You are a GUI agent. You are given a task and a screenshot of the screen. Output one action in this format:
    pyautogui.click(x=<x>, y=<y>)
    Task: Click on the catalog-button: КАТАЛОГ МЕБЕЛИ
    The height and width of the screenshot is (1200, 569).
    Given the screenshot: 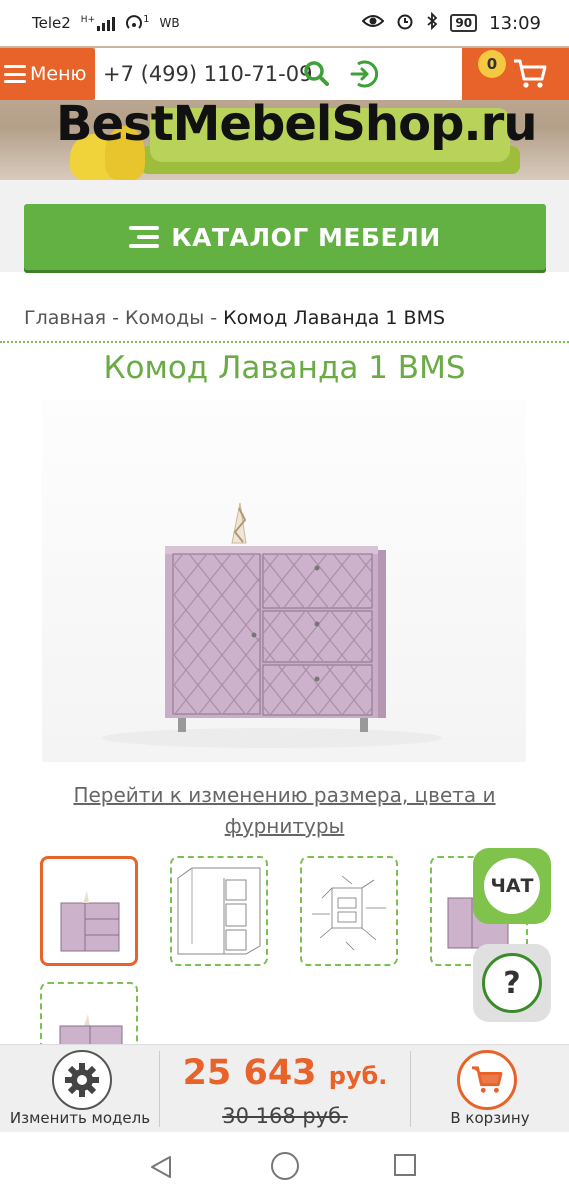 What is the action you would take?
    pyautogui.click(x=285, y=237)
    